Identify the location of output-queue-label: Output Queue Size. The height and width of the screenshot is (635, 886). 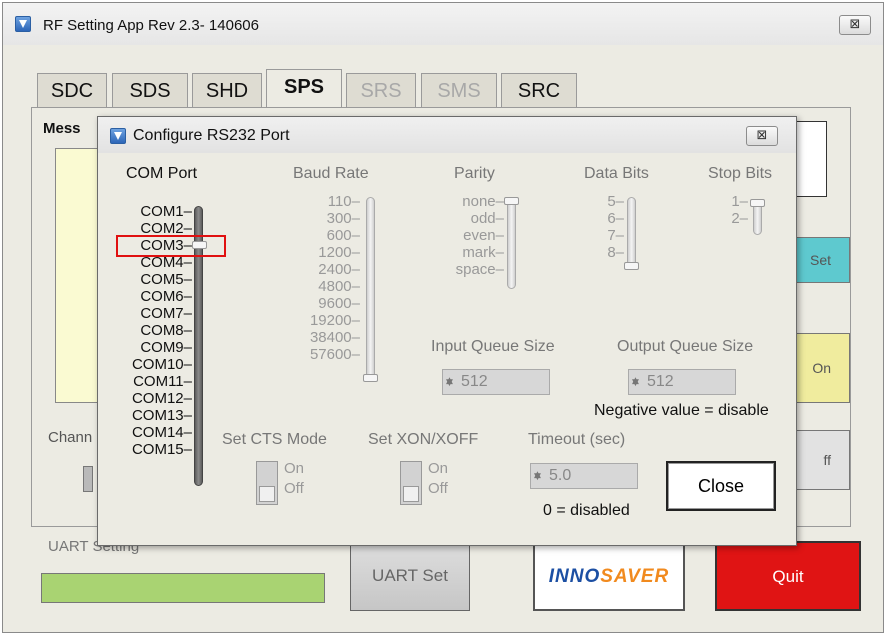
(685, 346).